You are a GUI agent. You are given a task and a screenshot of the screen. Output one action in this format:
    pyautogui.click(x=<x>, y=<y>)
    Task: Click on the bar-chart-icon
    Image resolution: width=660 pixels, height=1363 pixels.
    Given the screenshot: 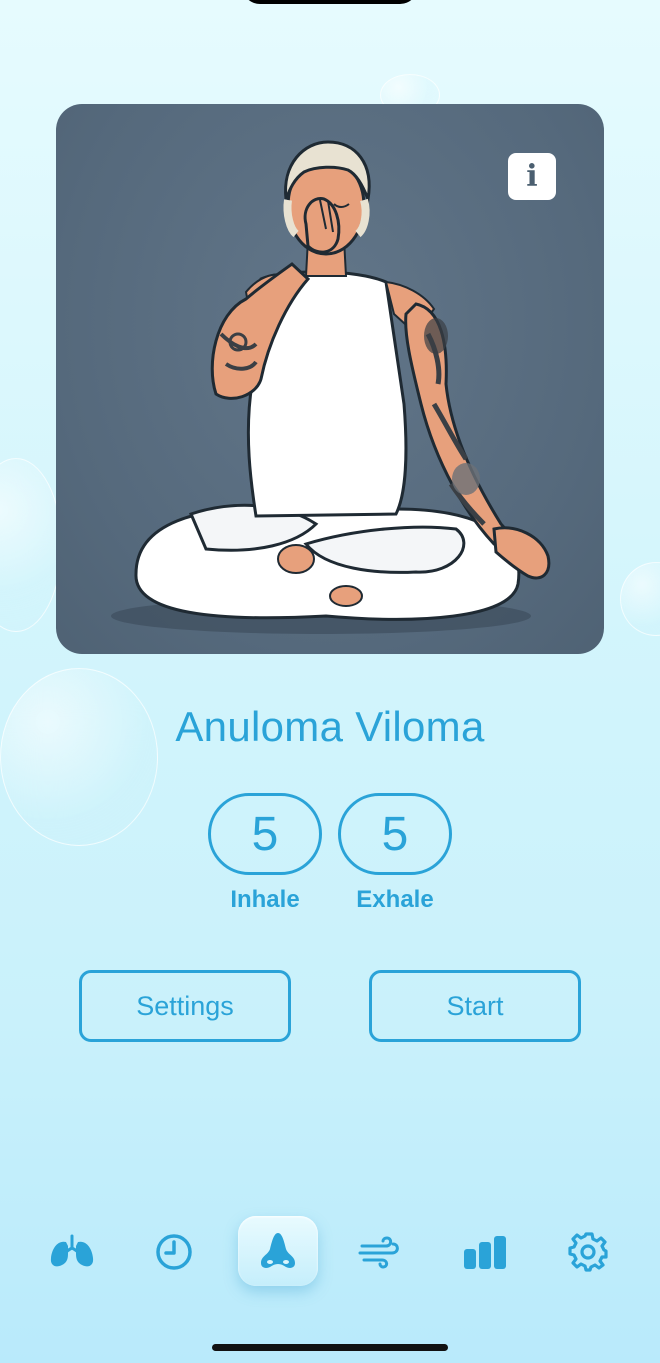 What is the action you would take?
    pyautogui.click(x=485, y=1252)
    